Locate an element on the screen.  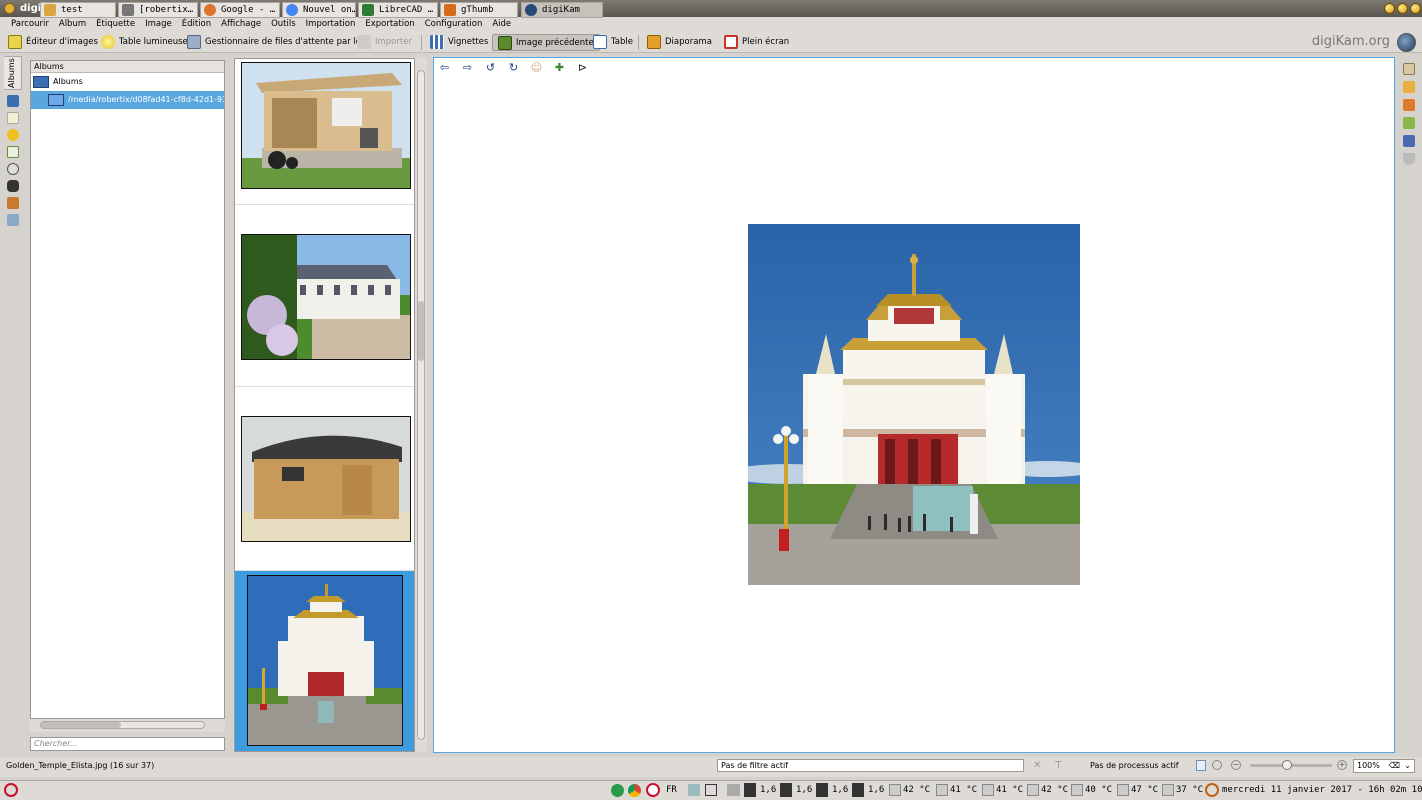
menu-album: Album is located at coordinates (72, 24).